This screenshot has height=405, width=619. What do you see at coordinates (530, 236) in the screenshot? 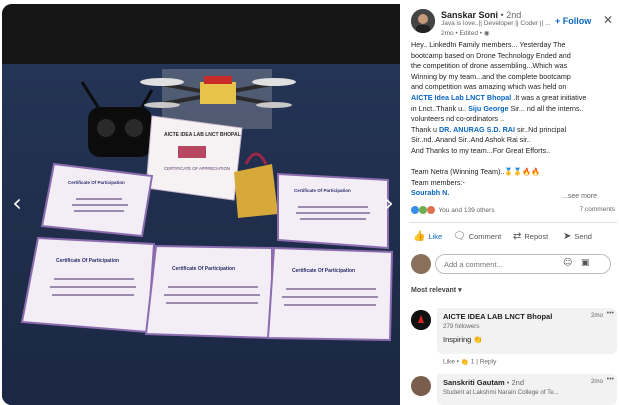
I see `repost-button: ⇄ Repost` at bounding box center [530, 236].